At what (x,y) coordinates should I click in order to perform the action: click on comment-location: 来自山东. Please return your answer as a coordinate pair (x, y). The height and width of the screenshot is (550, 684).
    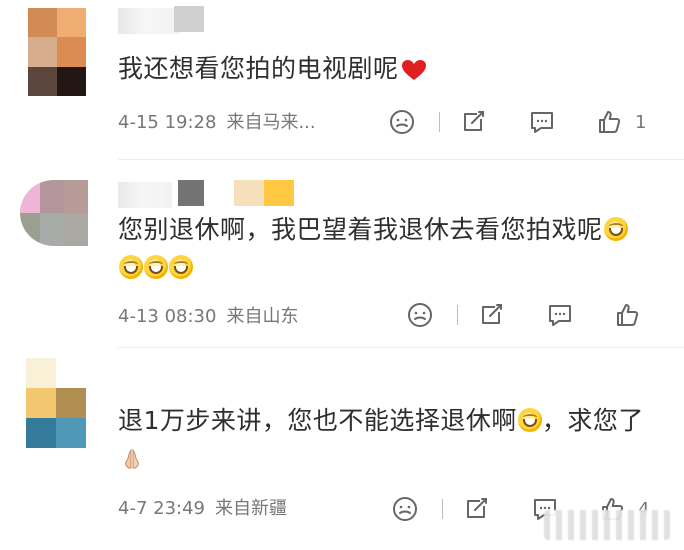
    Looking at the image, I should click on (262, 316).